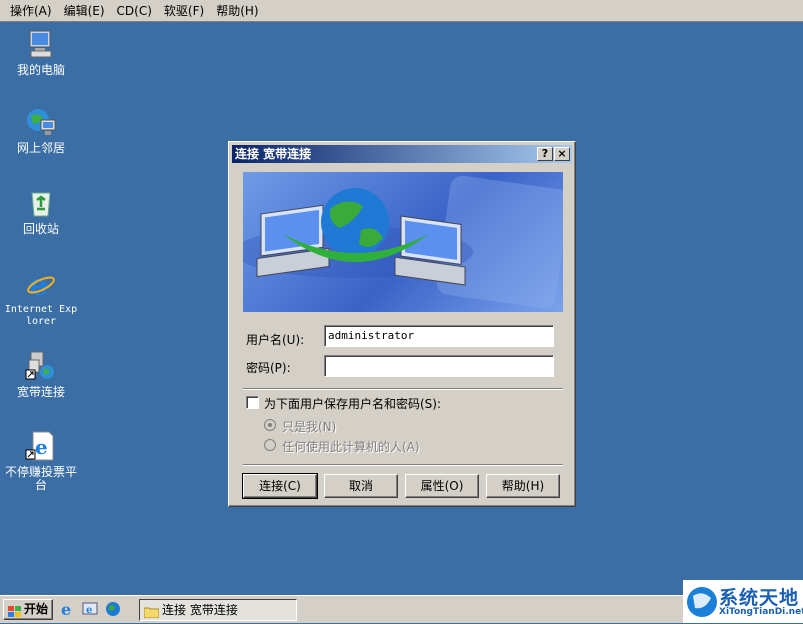 The image size is (803, 624). What do you see at coordinates (40, 148) in the screenshot?
I see `desktop-icon-label: 网上邻居` at bounding box center [40, 148].